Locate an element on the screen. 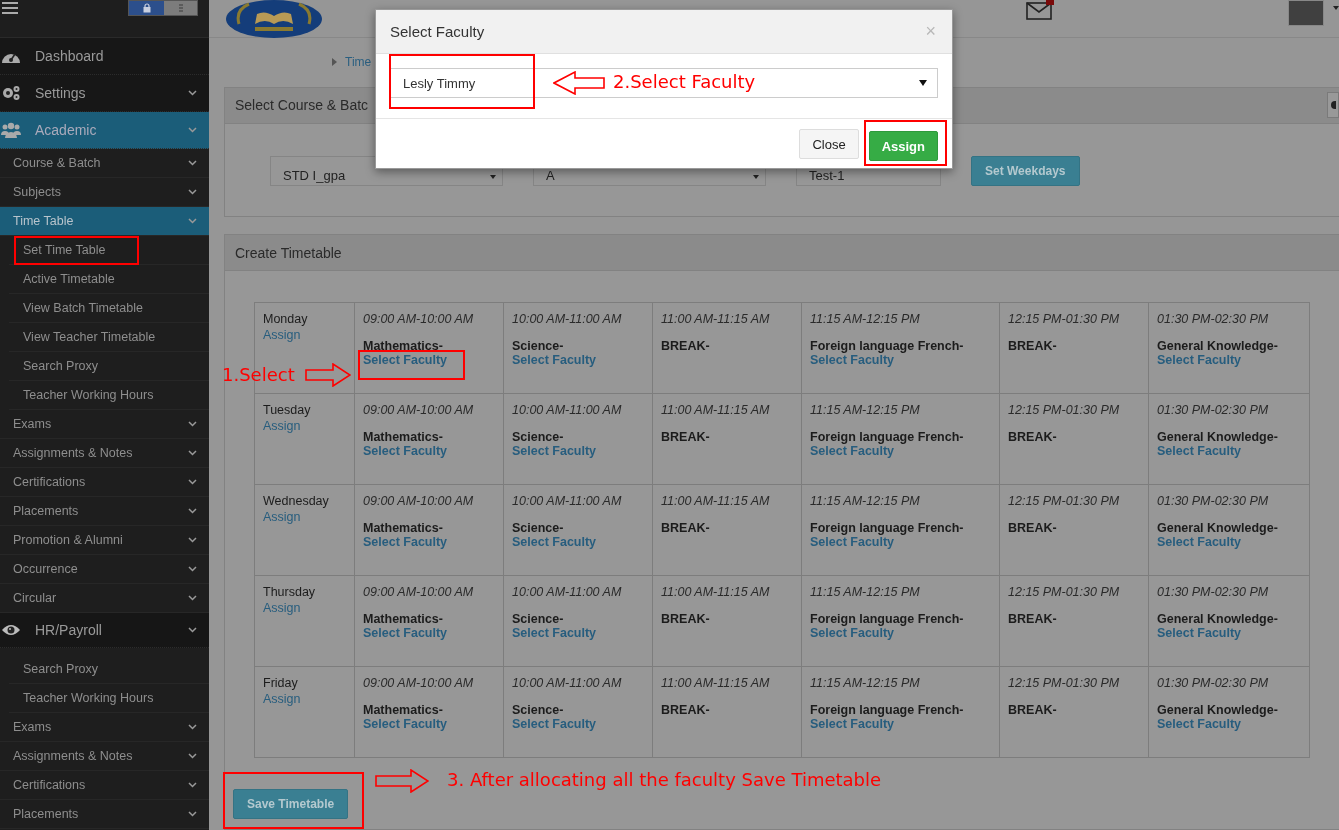 Image resolution: width=1339 pixels, height=830 pixels. annotation-text: 1.Select is located at coordinates (258, 374).